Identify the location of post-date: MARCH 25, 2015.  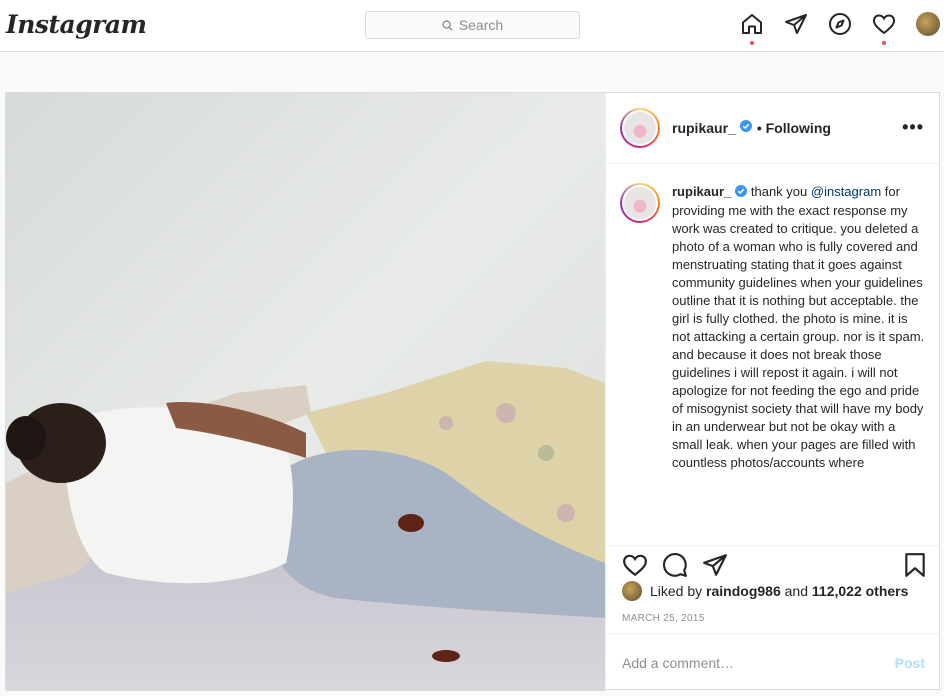
(663, 618).